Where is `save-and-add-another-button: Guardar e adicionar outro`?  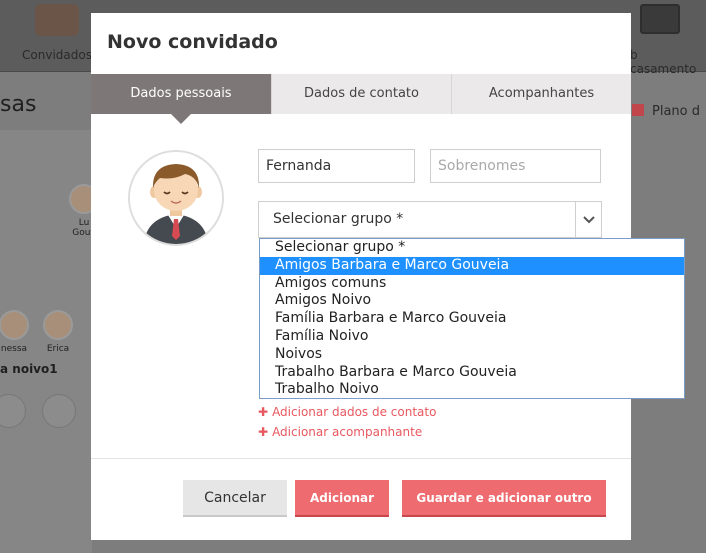
save-and-add-another-button: Guardar e adicionar outro is located at coordinates (504, 498).